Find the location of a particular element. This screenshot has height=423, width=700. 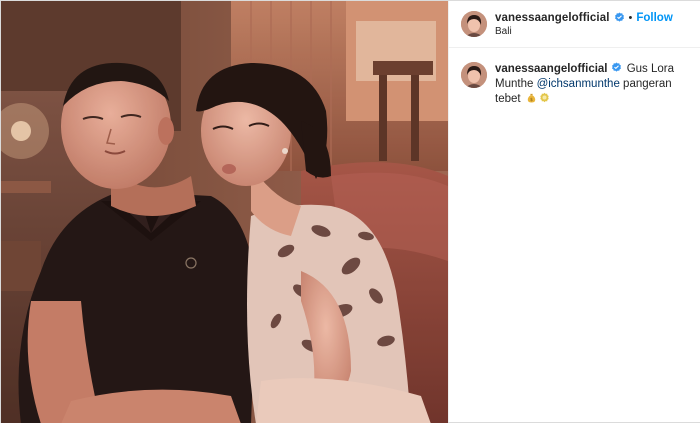

caption-avatar is located at coordinates (474, 75).